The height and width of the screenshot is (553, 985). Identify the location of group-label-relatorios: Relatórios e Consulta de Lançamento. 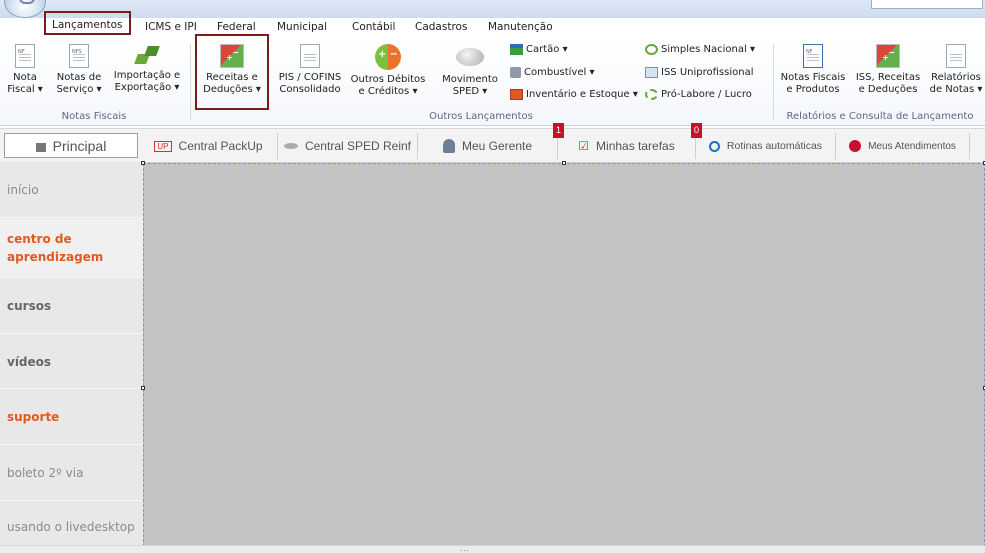
(880, 116).